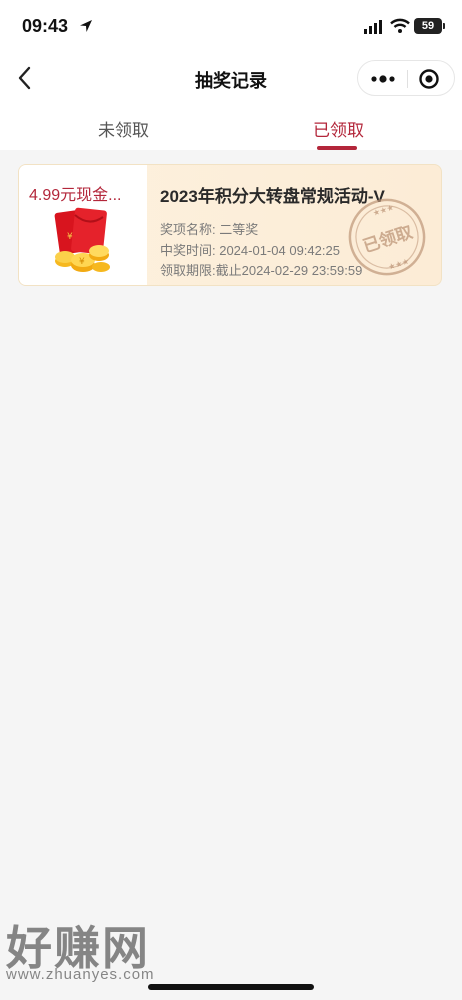  Describe the element at coordinates (231, 987) in the screenshot. I see `home-indicator` at that location.